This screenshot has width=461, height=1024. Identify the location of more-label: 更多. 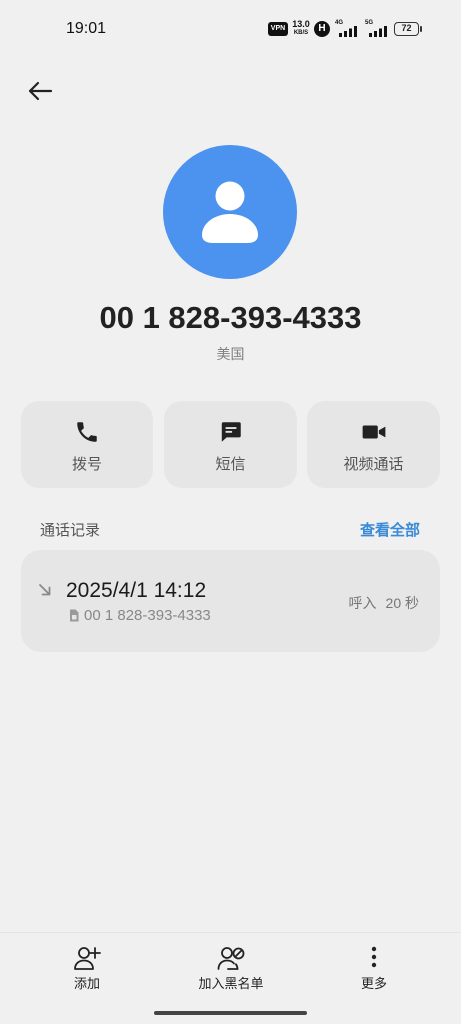
(373, 983).